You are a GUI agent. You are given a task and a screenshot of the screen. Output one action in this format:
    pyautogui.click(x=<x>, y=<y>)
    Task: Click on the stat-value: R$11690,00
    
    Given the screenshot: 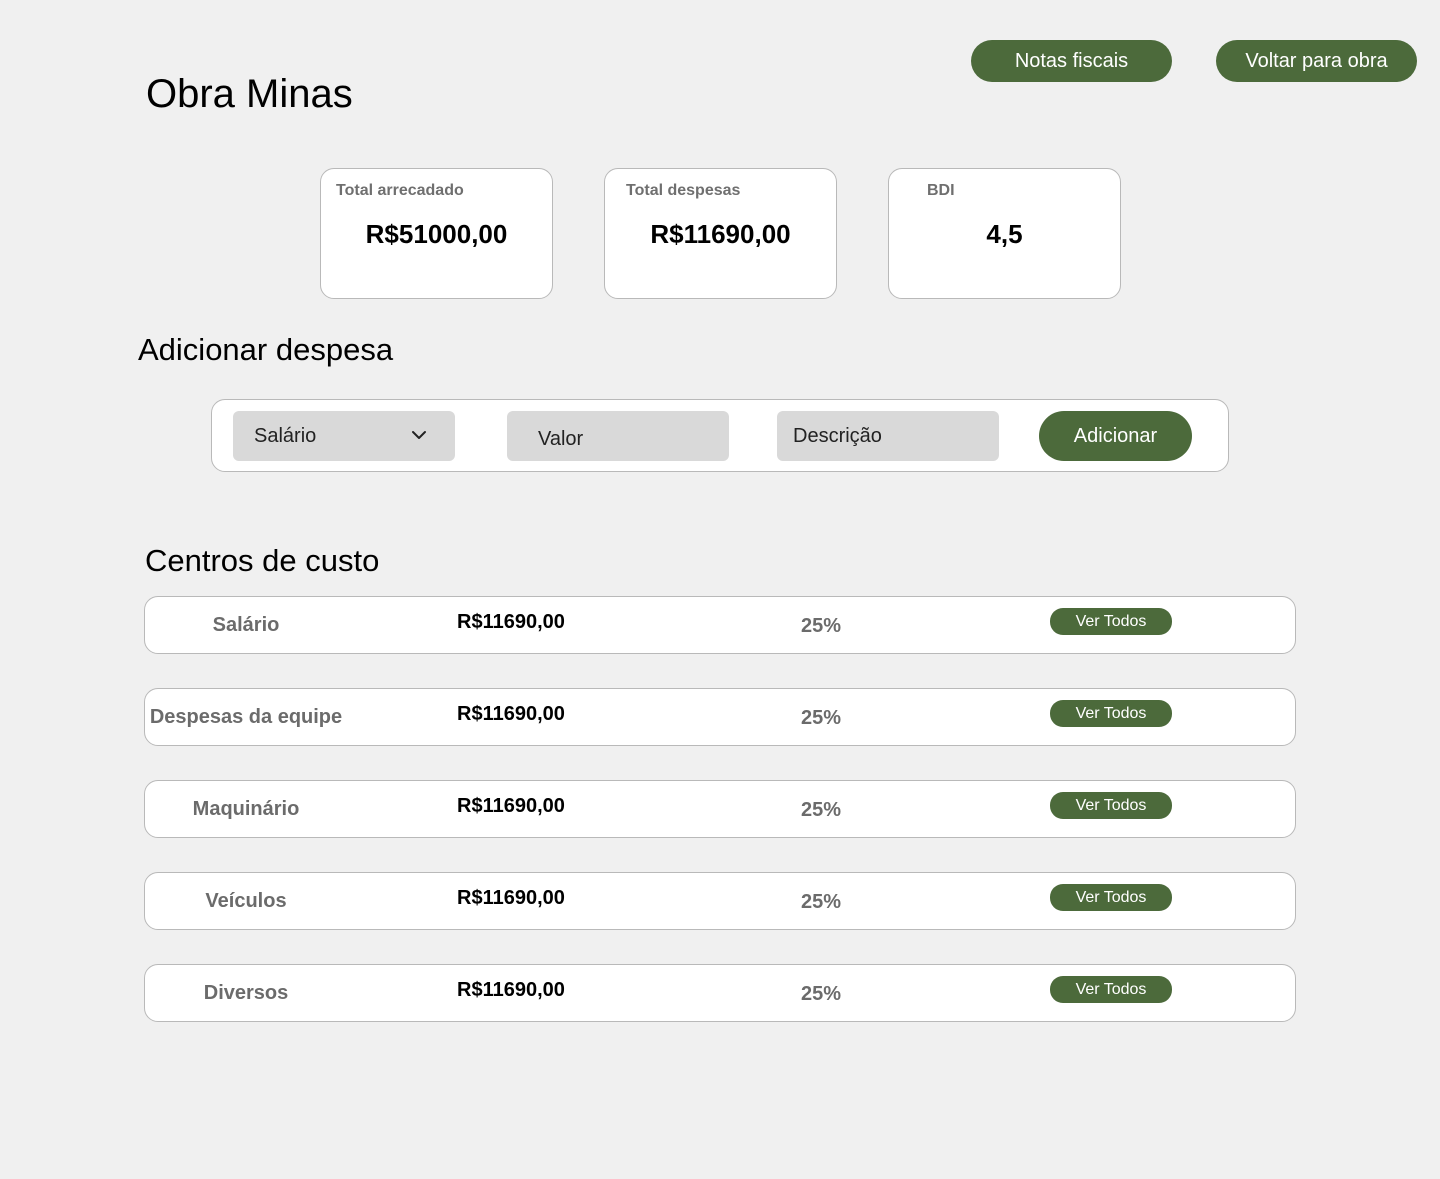 What is the action you would take?
    pyautogui.click(x=720, y=234)
    